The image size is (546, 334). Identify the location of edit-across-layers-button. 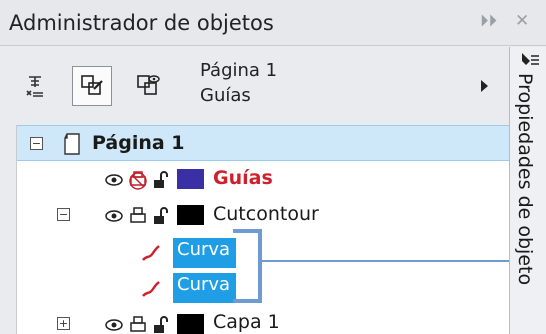
(92, 86).